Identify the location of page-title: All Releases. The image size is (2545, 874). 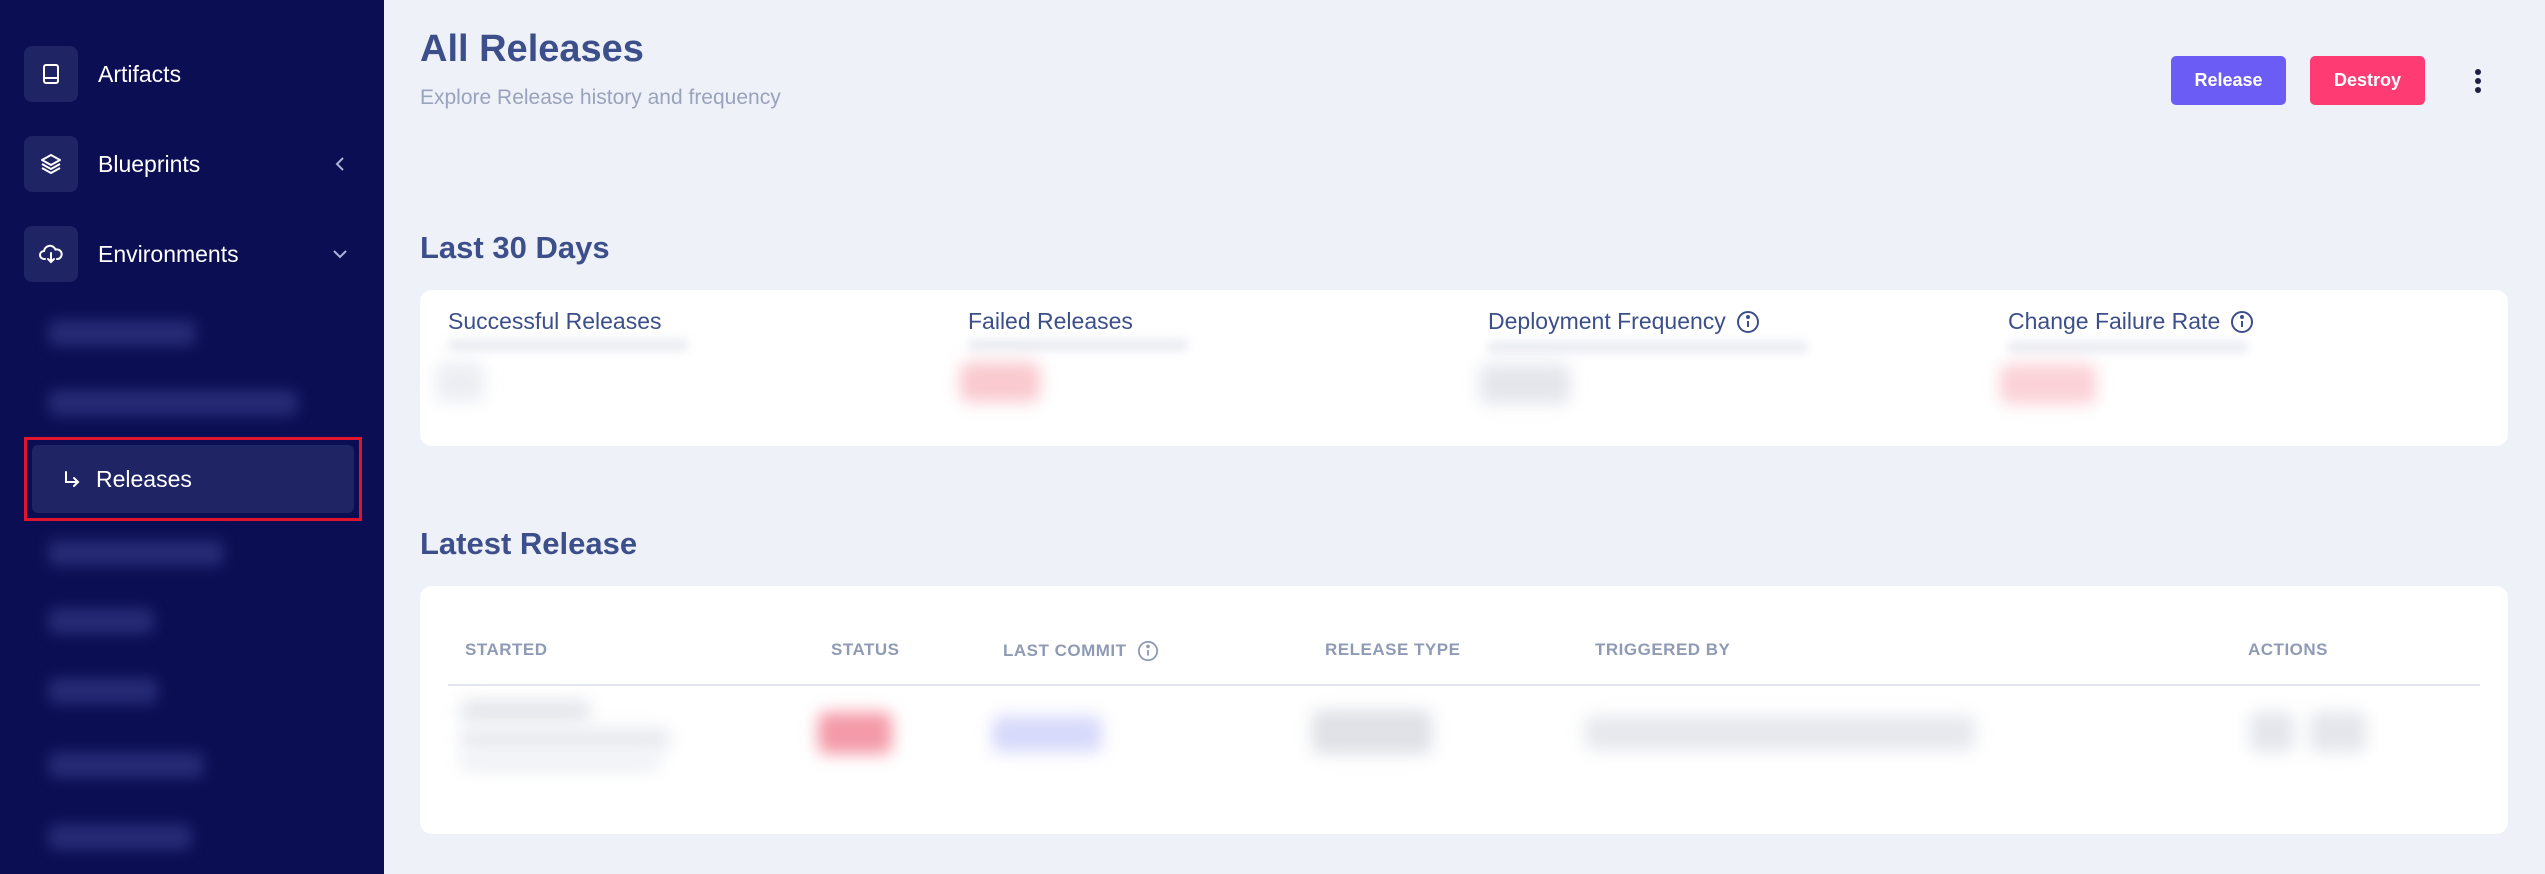
(532, 49).